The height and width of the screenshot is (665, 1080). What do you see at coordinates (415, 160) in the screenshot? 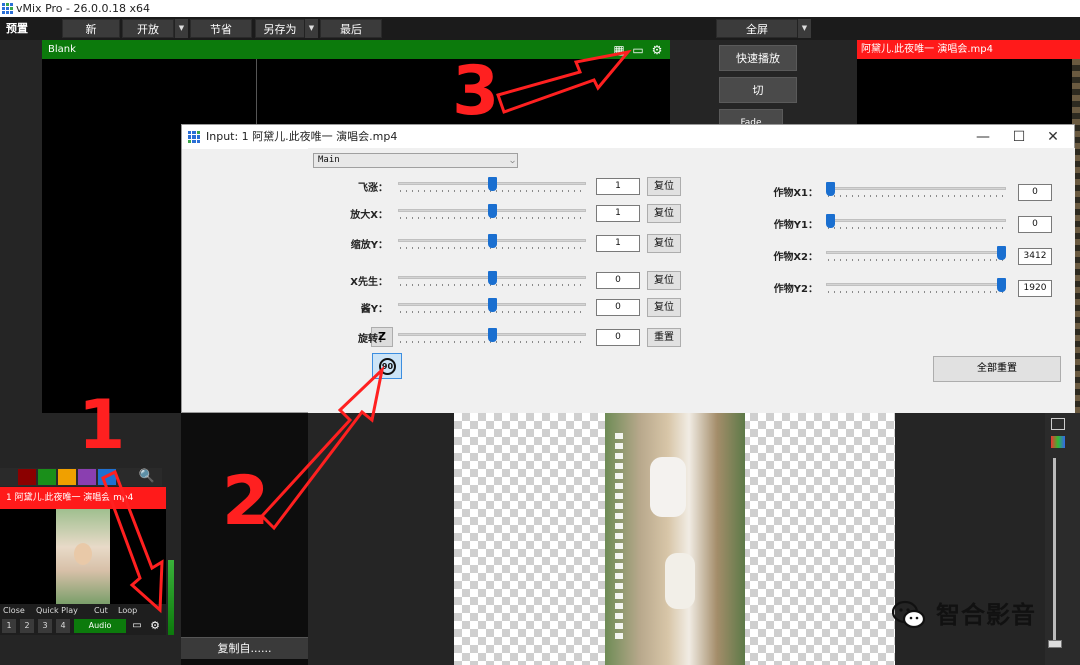
I see `layer-select: Main ⌵` at bounding box center [415, 160].